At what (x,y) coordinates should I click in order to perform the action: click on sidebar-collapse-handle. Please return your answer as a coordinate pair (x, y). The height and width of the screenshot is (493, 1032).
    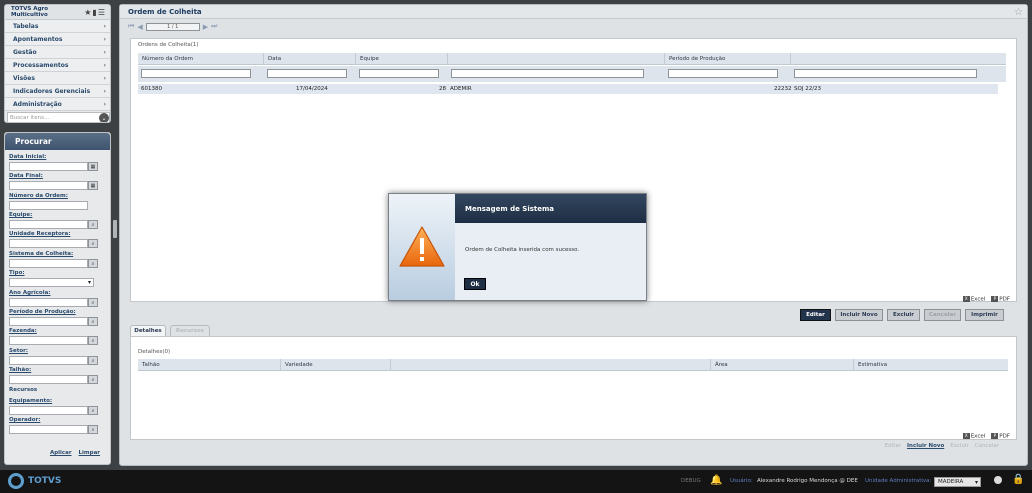
    Looking at the image, I should click on (115, 229).